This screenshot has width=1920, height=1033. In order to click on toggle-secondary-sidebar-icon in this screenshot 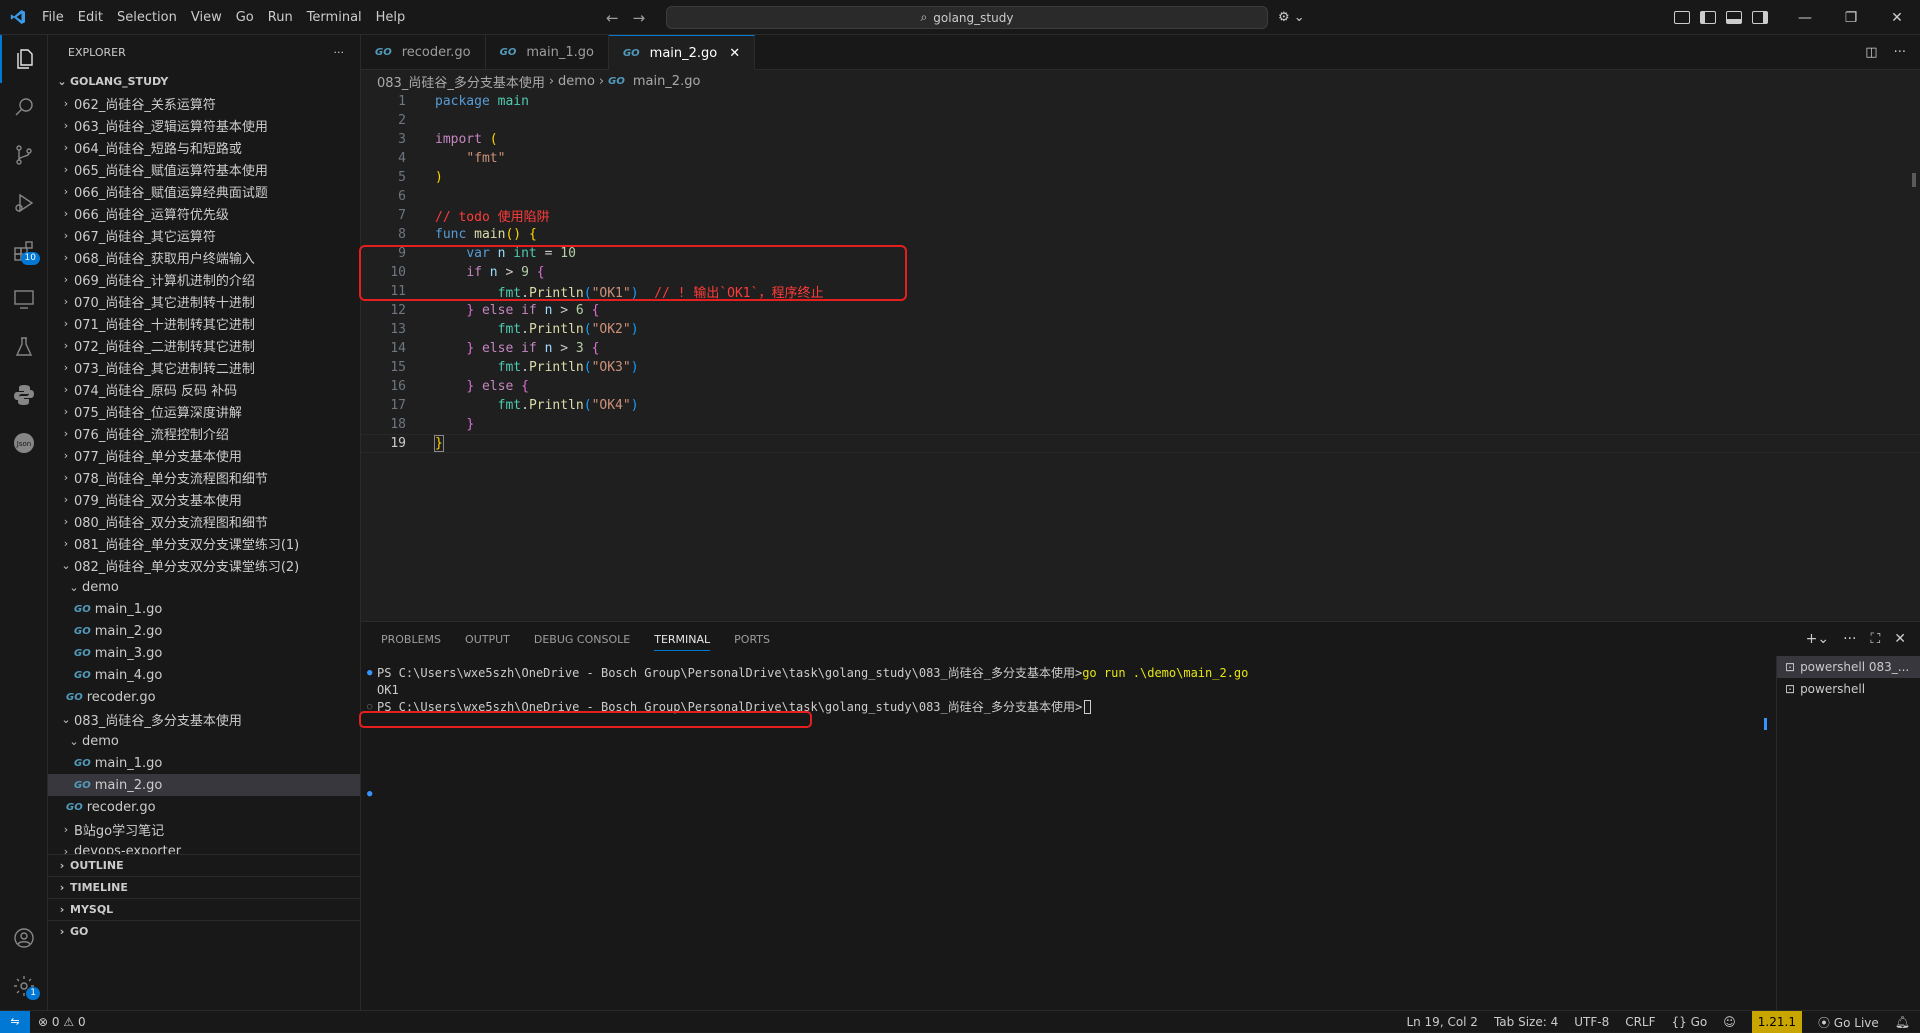, I will do `click(1760, 17)`.